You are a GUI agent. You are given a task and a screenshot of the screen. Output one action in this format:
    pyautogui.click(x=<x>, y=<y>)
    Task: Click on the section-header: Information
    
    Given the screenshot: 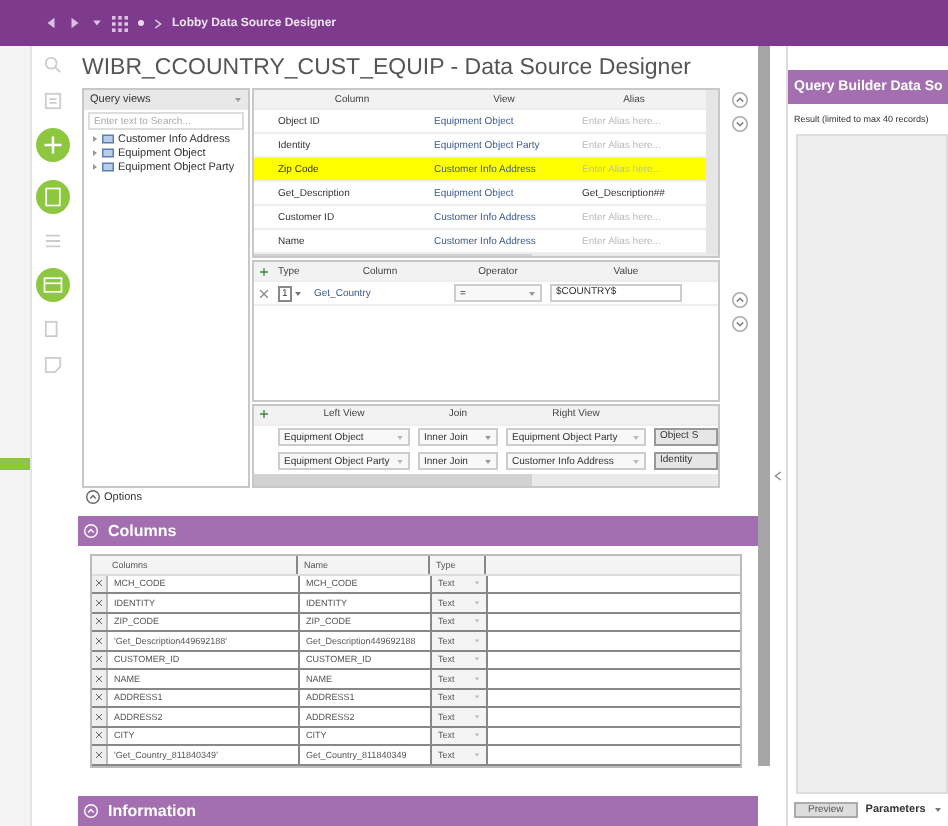 What is the action you would take?
    pyautogui.click(x=418, y=810)
    